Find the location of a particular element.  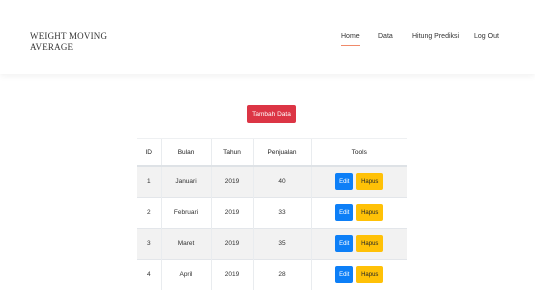

cell-penjualan: 28 is located at coordinates (281, 274).